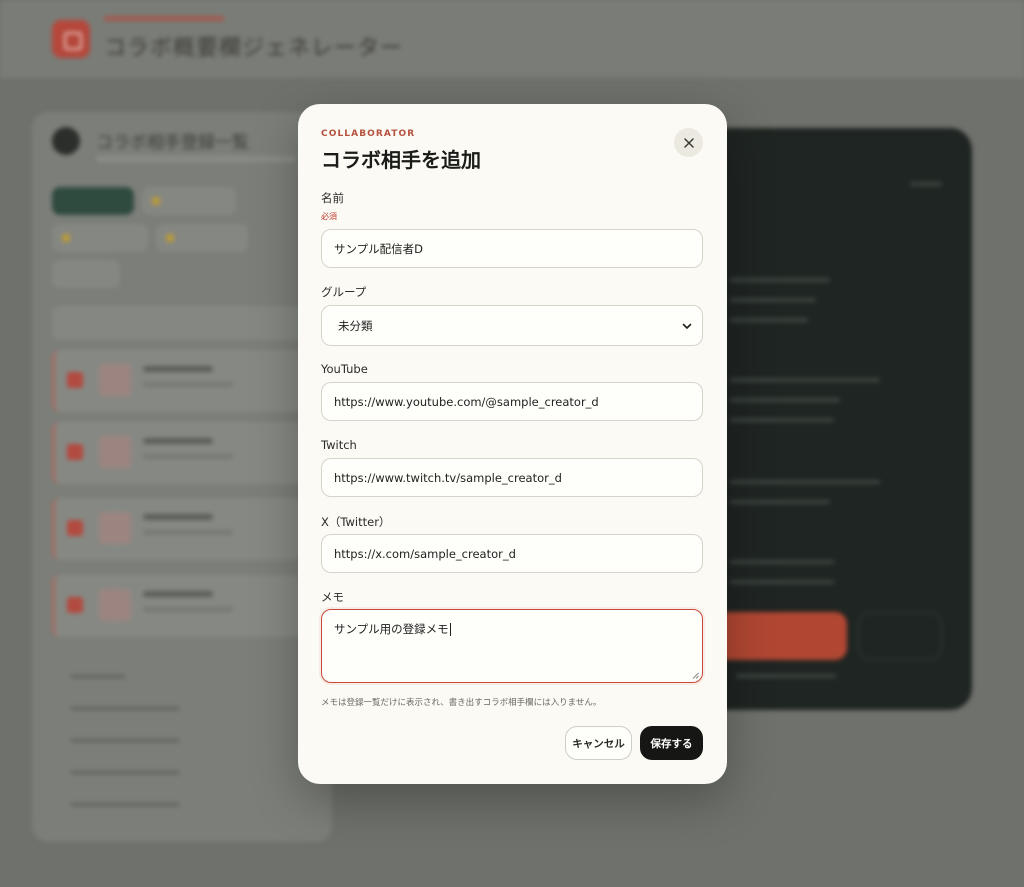 This screenshot has width=1024, height=887. Describe the element at coordinates (86, 274) in the screenshot. I see `sort-chip` at that location.